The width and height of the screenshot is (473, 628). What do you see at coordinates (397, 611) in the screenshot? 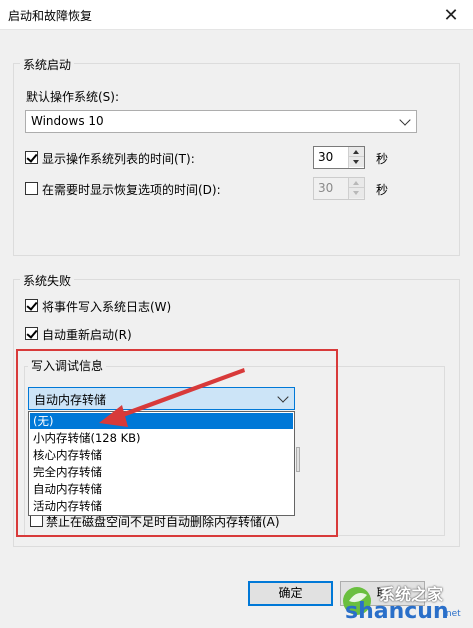
I see `watermark-text: shancun` at bounding box center [397, 611].